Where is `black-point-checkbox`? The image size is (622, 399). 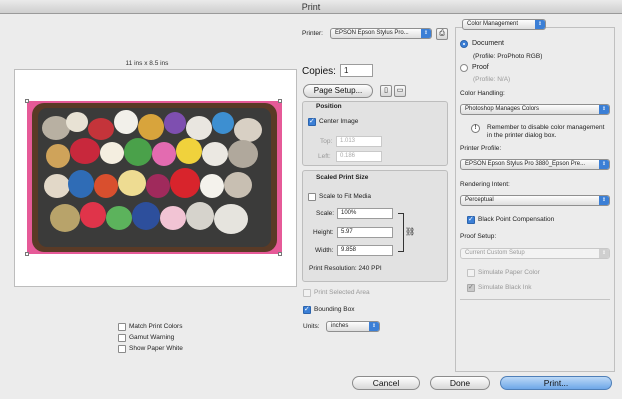
black-point-checkbox is located at coordinates (471, 219).